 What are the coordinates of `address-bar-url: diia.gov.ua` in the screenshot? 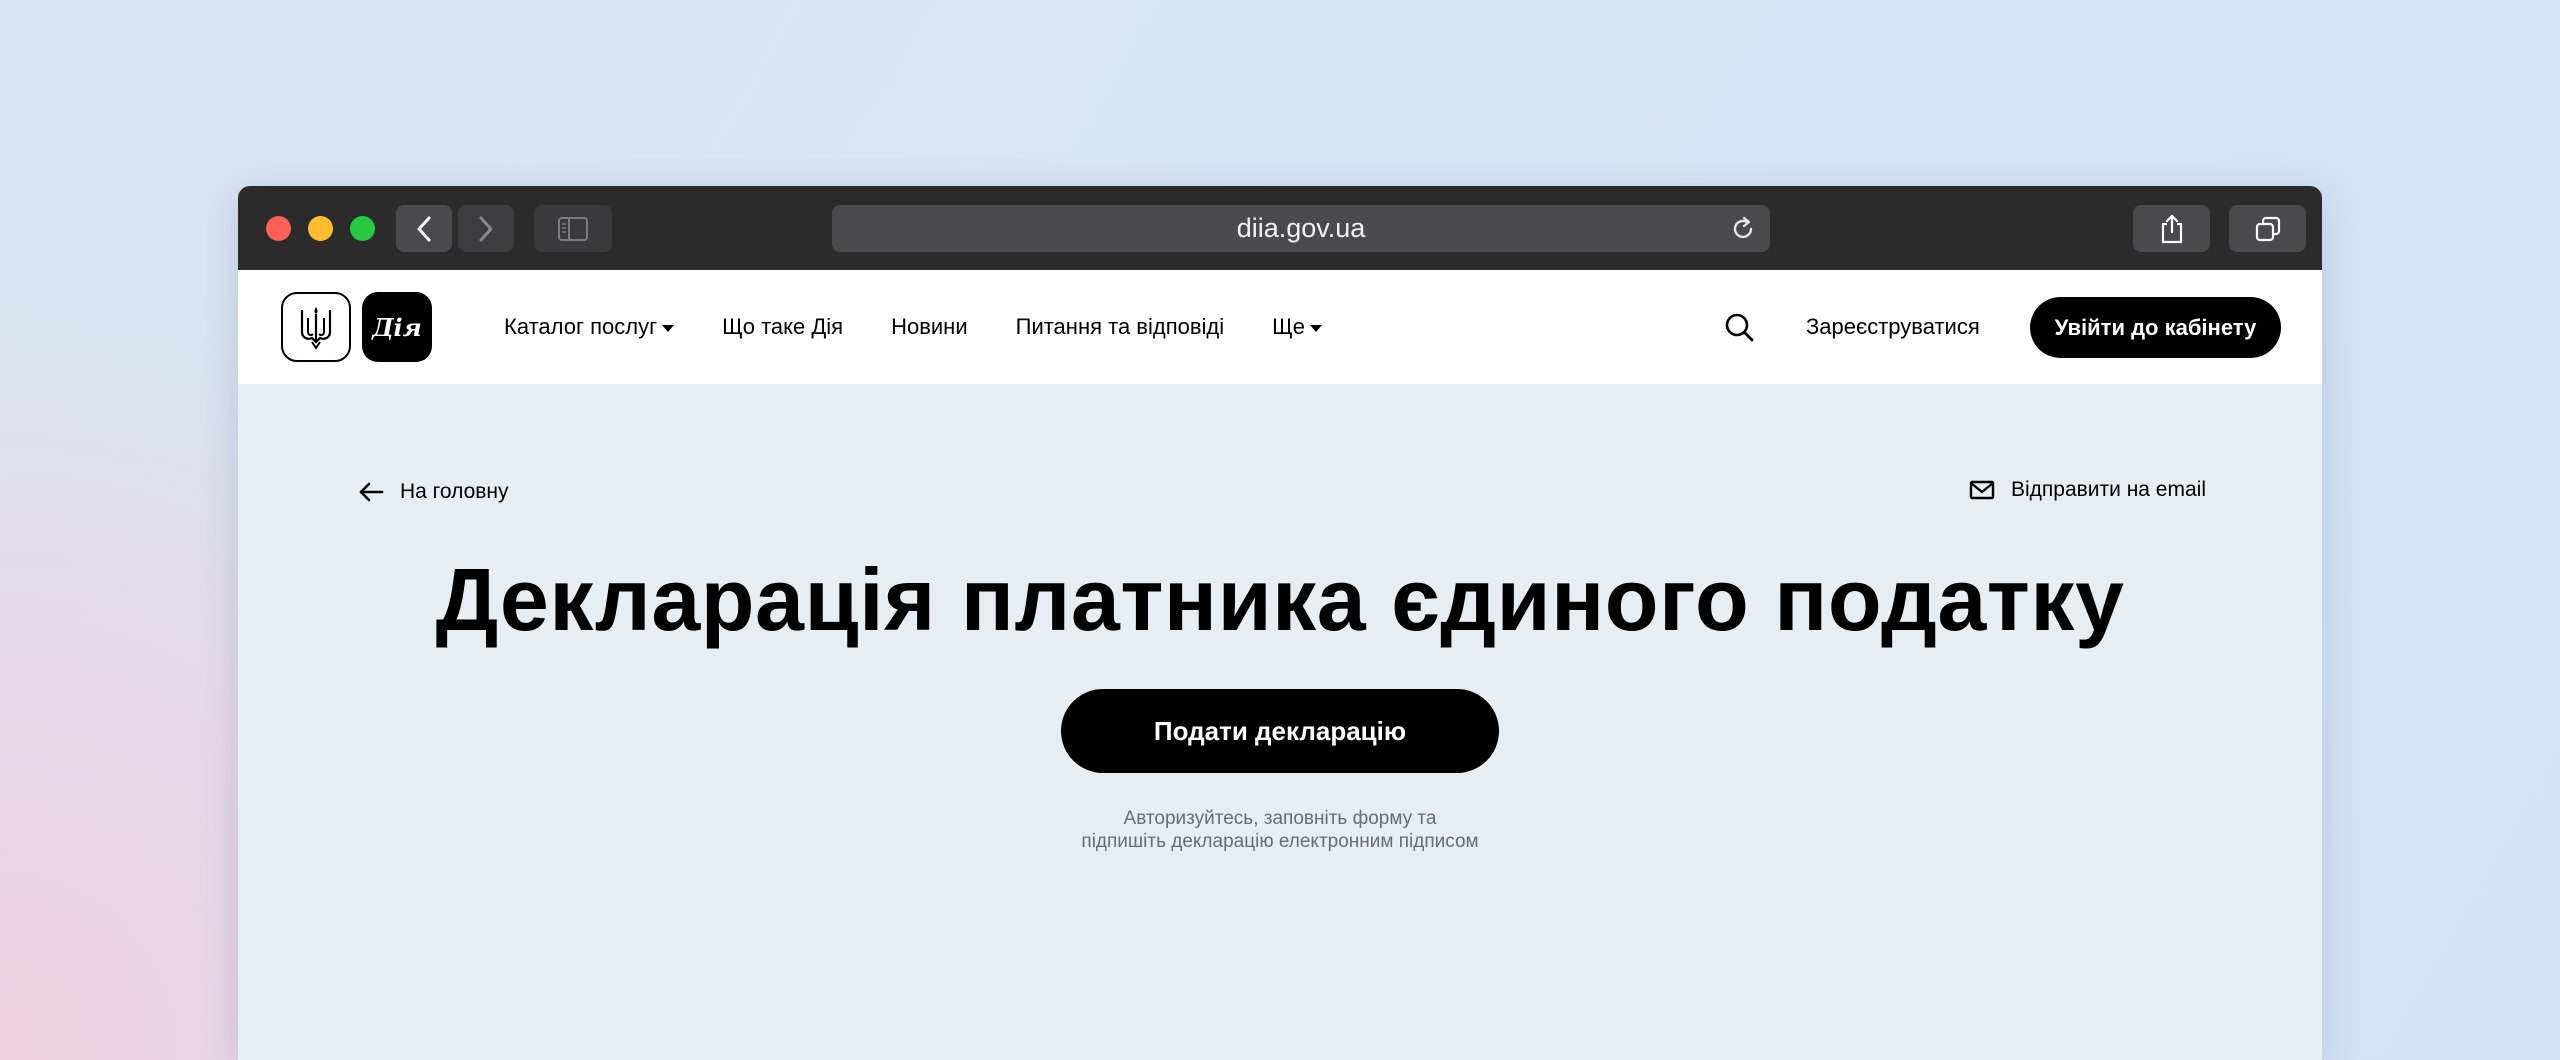 It's located at (1301, 228).